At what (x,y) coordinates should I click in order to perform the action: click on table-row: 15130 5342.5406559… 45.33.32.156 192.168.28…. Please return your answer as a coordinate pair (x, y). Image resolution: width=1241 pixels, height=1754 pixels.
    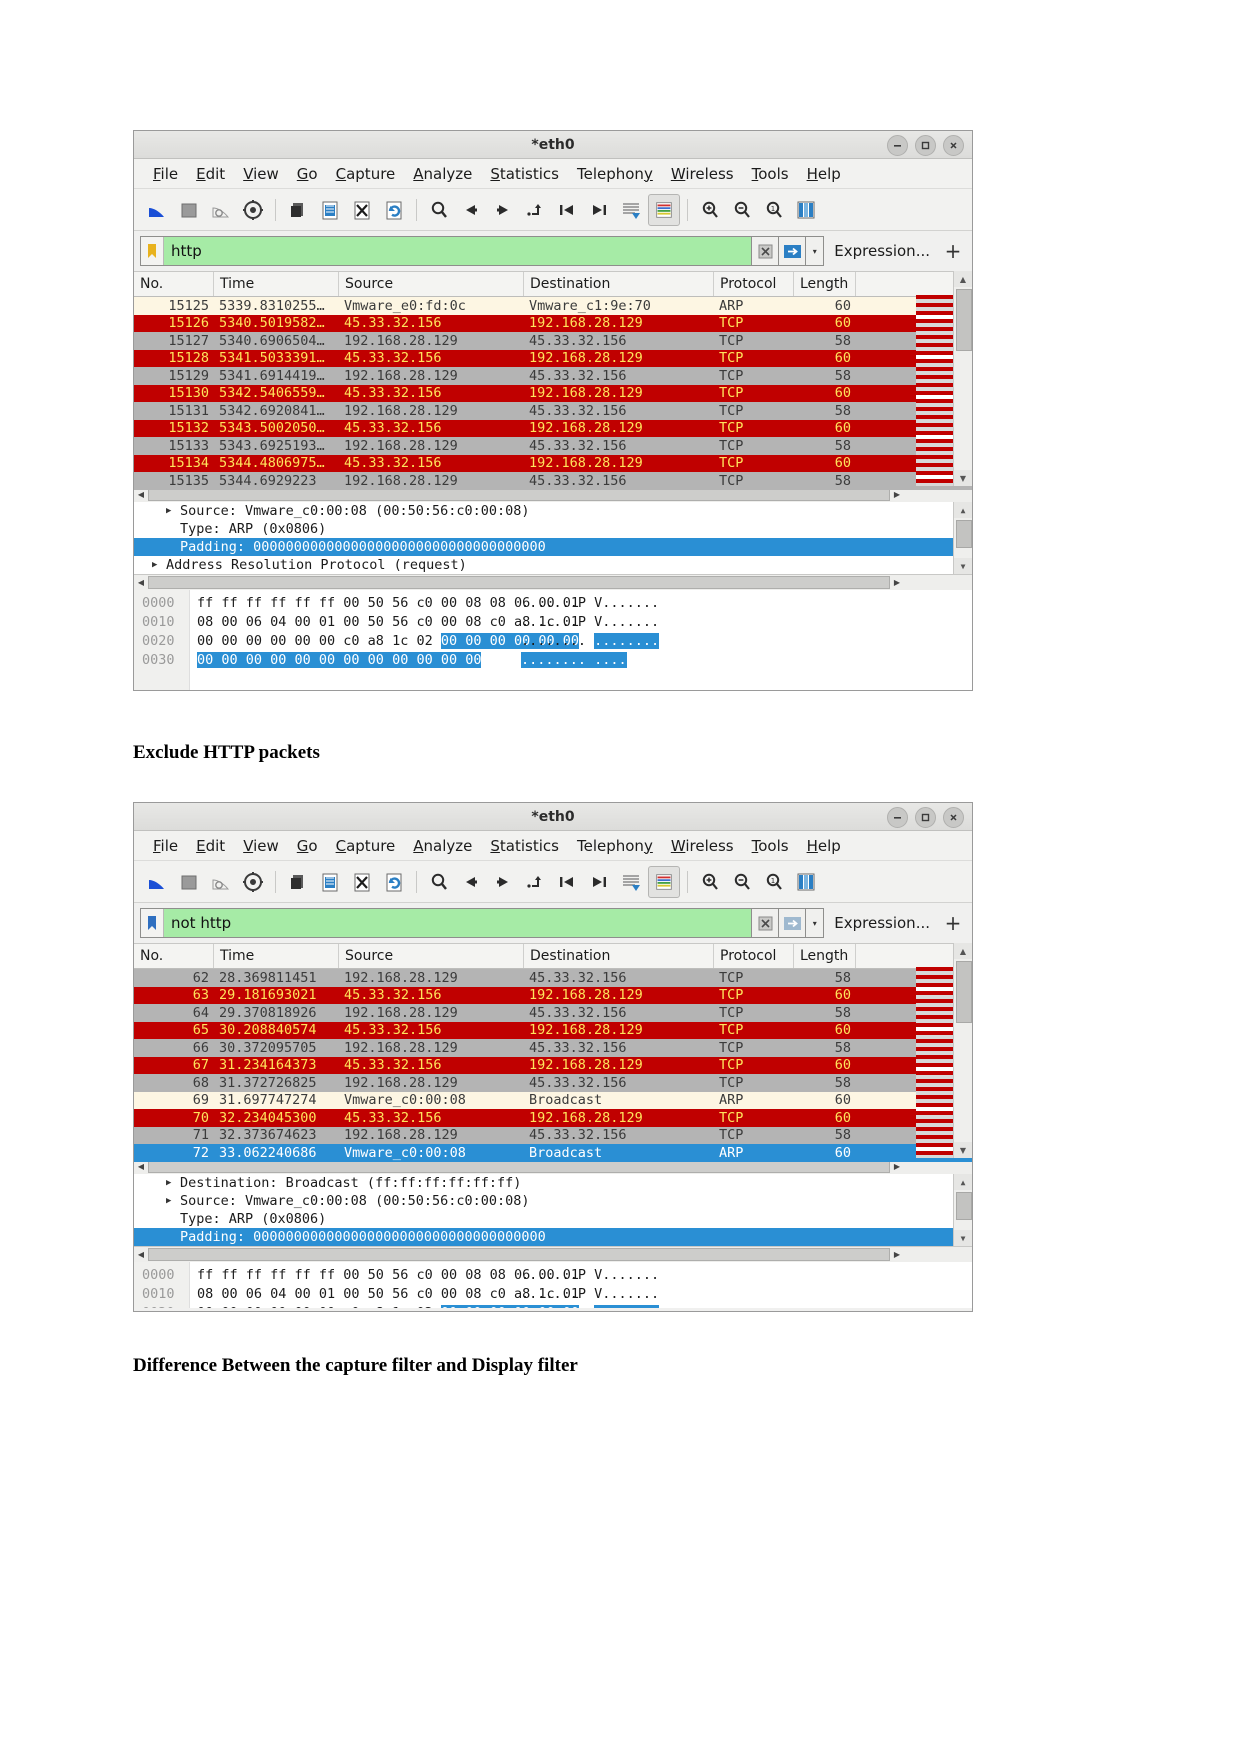
    Looking at the image, I should click on (553, 393).